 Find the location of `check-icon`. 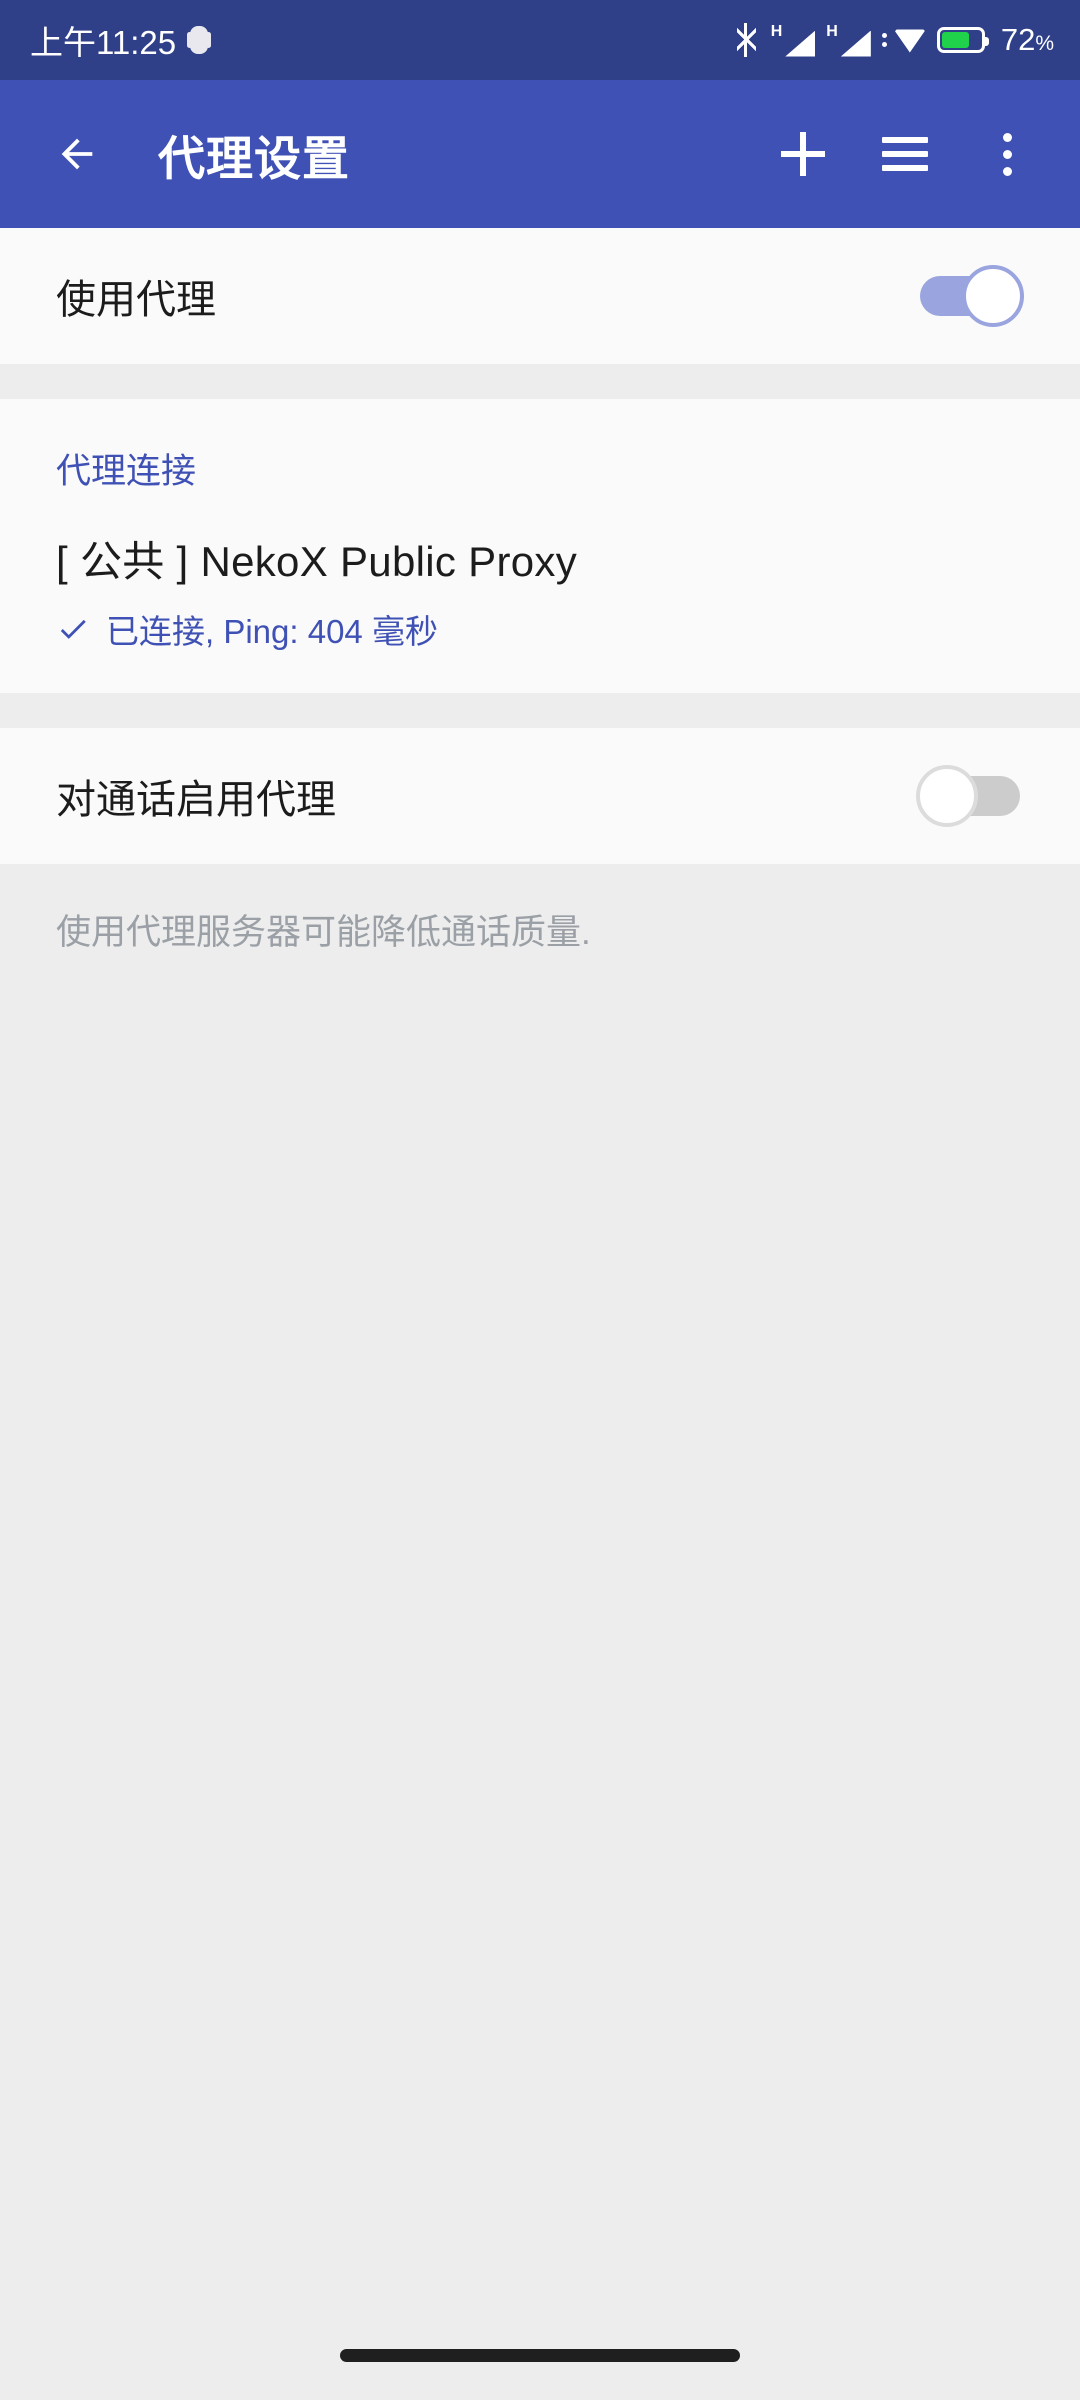

check-icon is located at coordinates (73, 629).